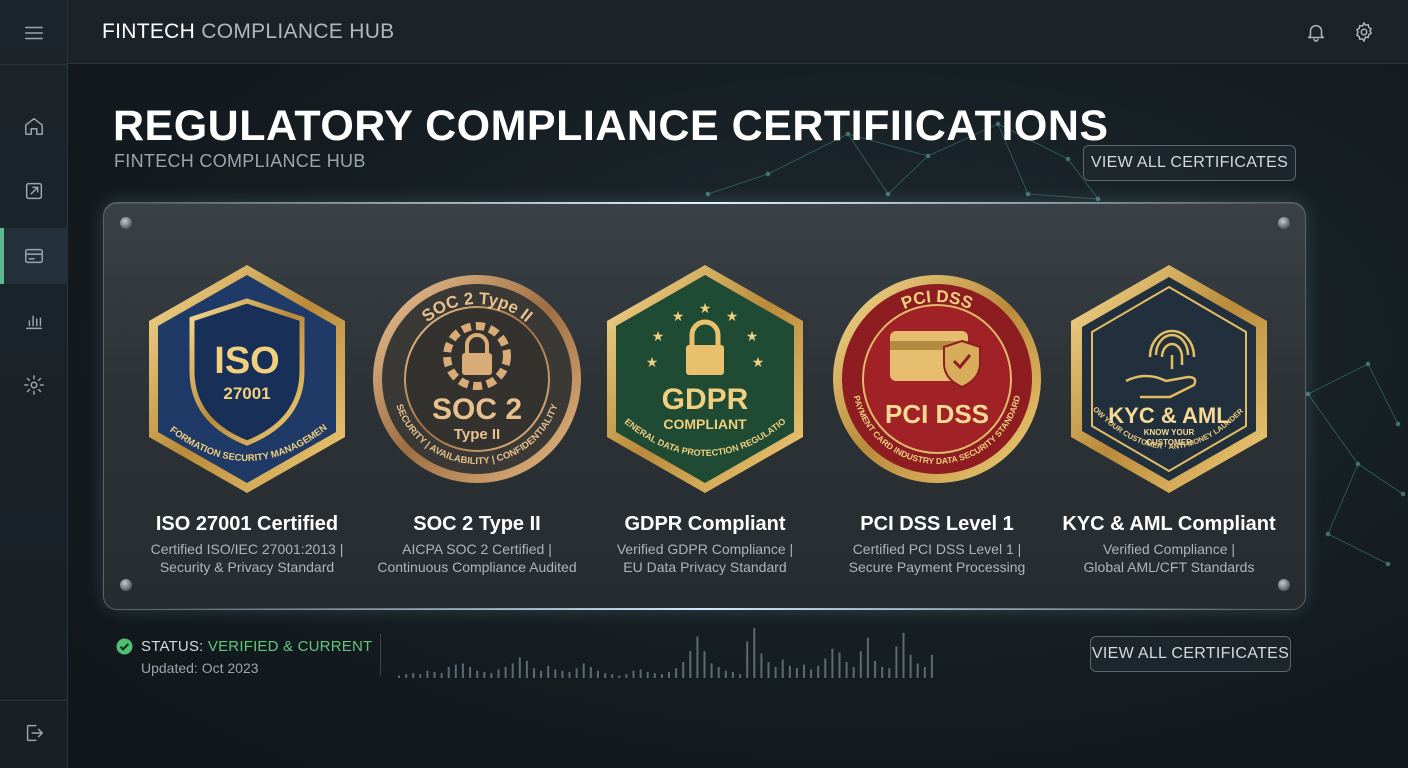 Image resolution: width=1408 pixels, height=768 pixels. I want to click on sidebar-item-analytics, so click(34, 321).